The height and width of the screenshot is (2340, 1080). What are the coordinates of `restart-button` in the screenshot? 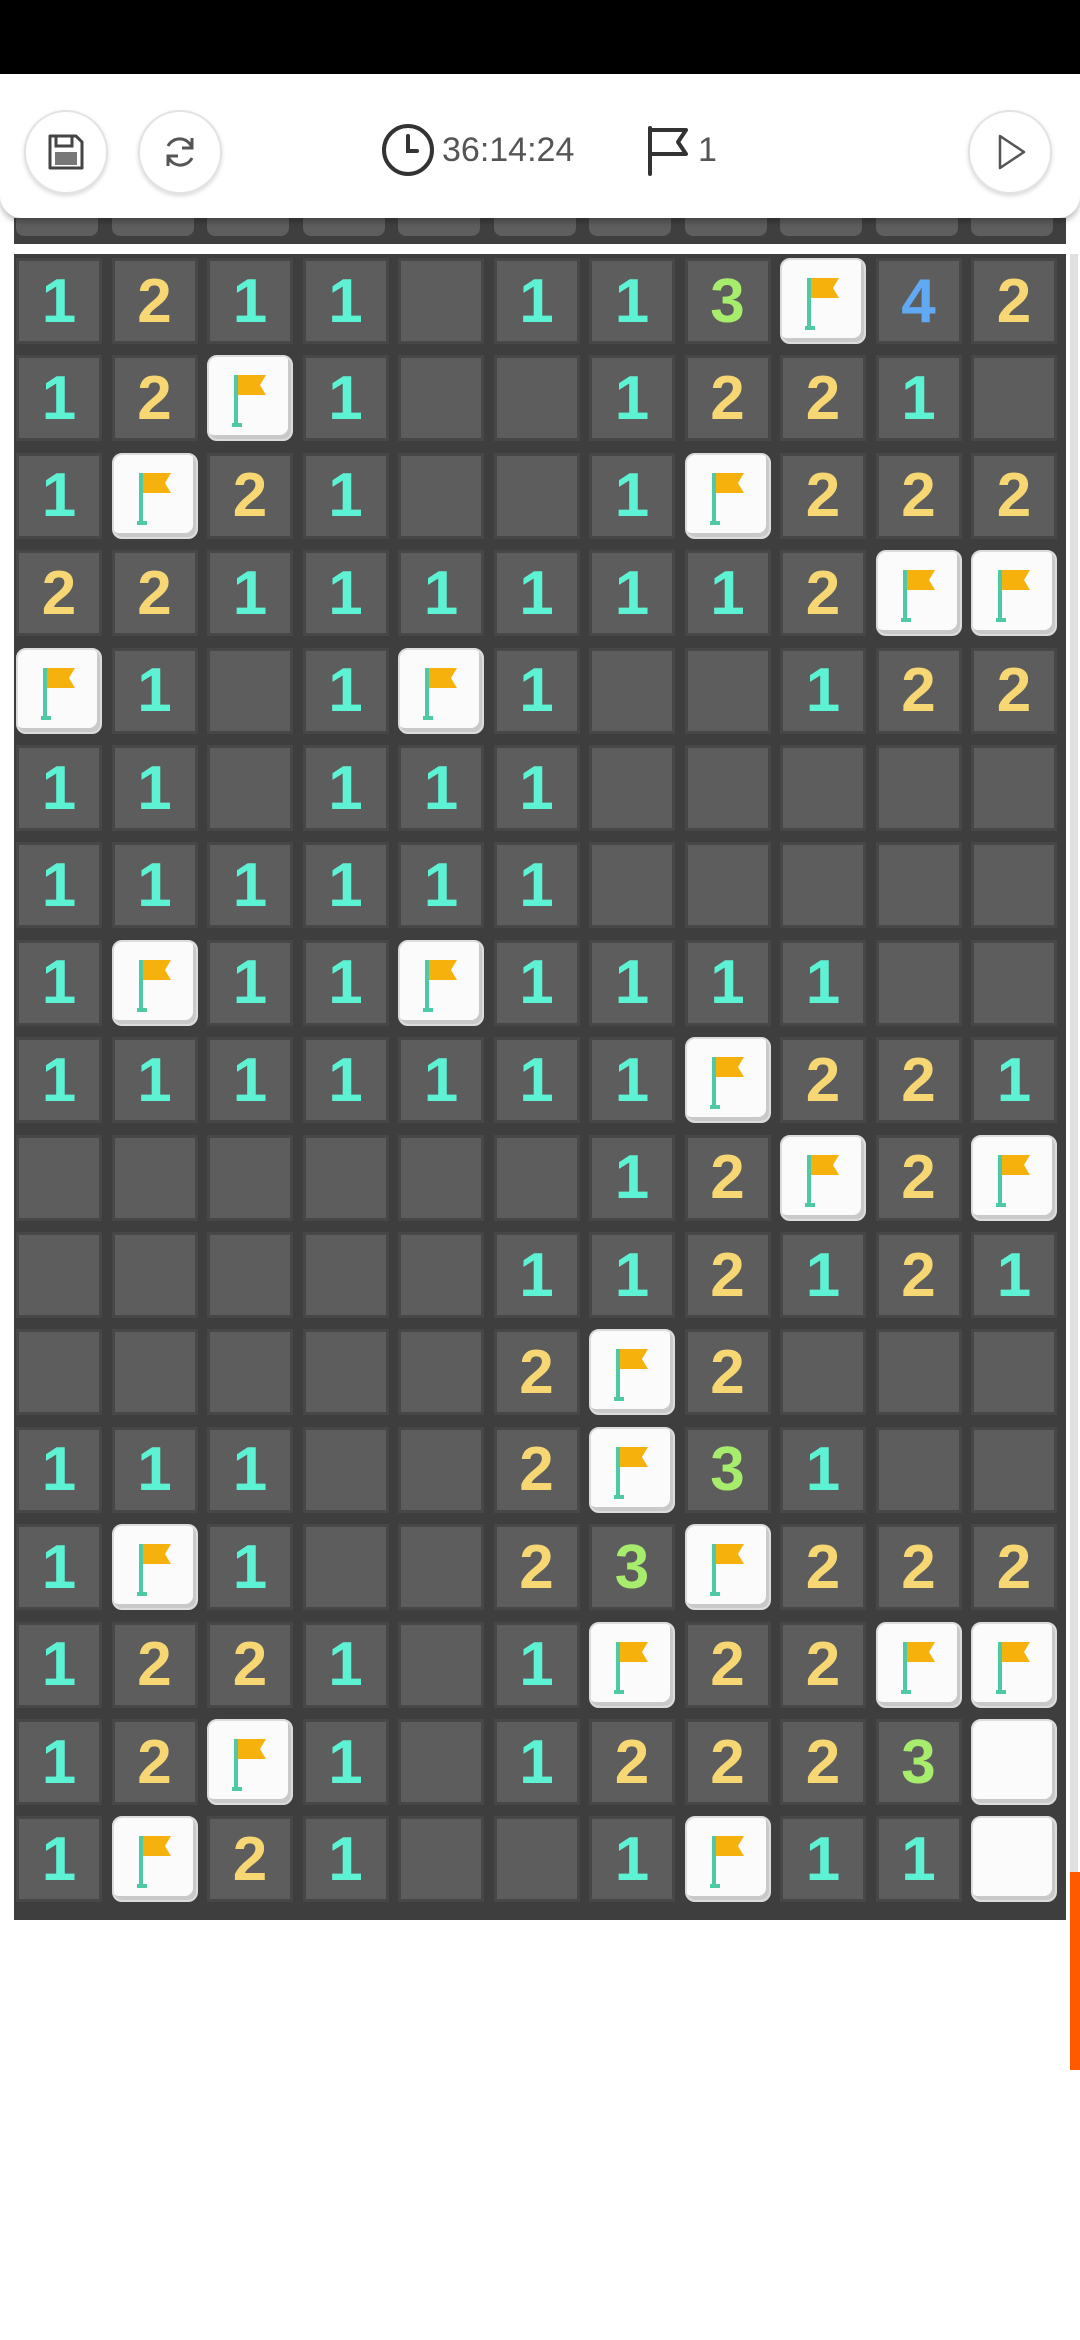 It's located at (180, 152).